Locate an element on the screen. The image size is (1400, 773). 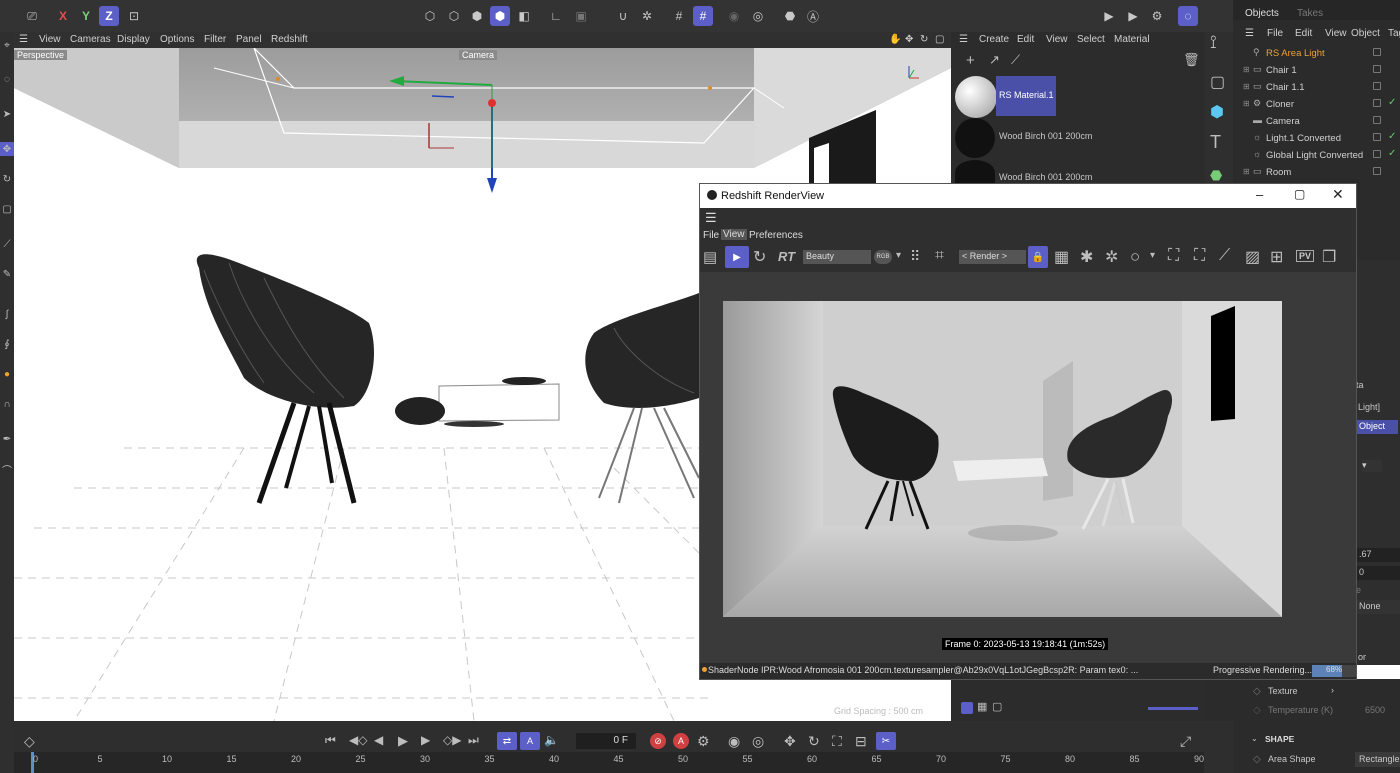
goto-start-icon: ⏮ is located at coordinates (330, 740).